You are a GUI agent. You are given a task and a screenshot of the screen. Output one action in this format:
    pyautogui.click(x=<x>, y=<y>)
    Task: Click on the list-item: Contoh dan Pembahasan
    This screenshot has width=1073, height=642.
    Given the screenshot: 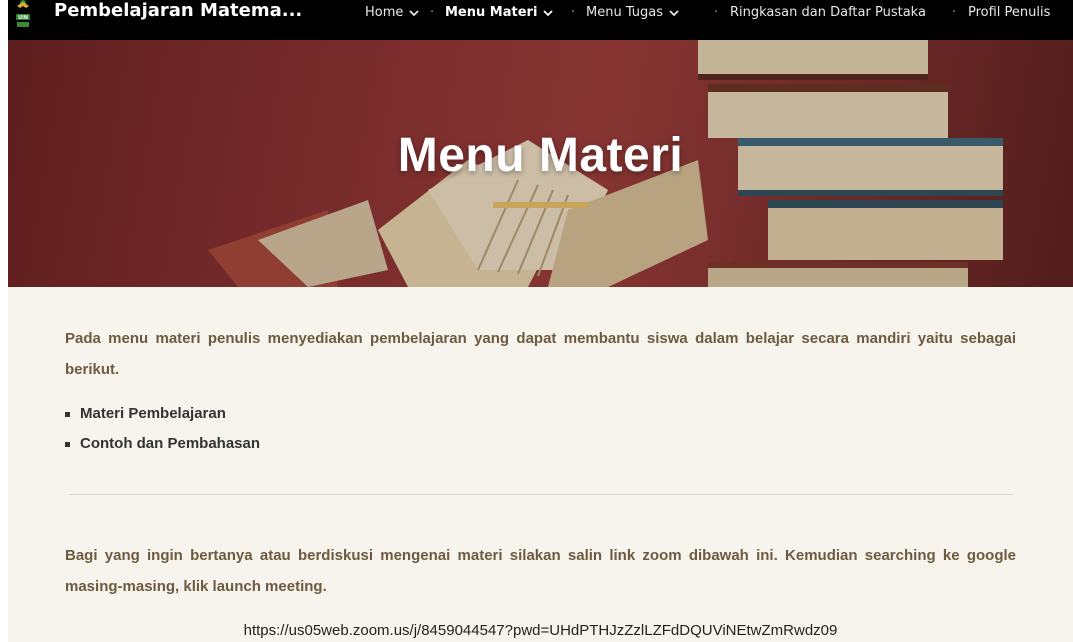 What is the action you would take?
    pyautogui.click(x=162, y=444)
    